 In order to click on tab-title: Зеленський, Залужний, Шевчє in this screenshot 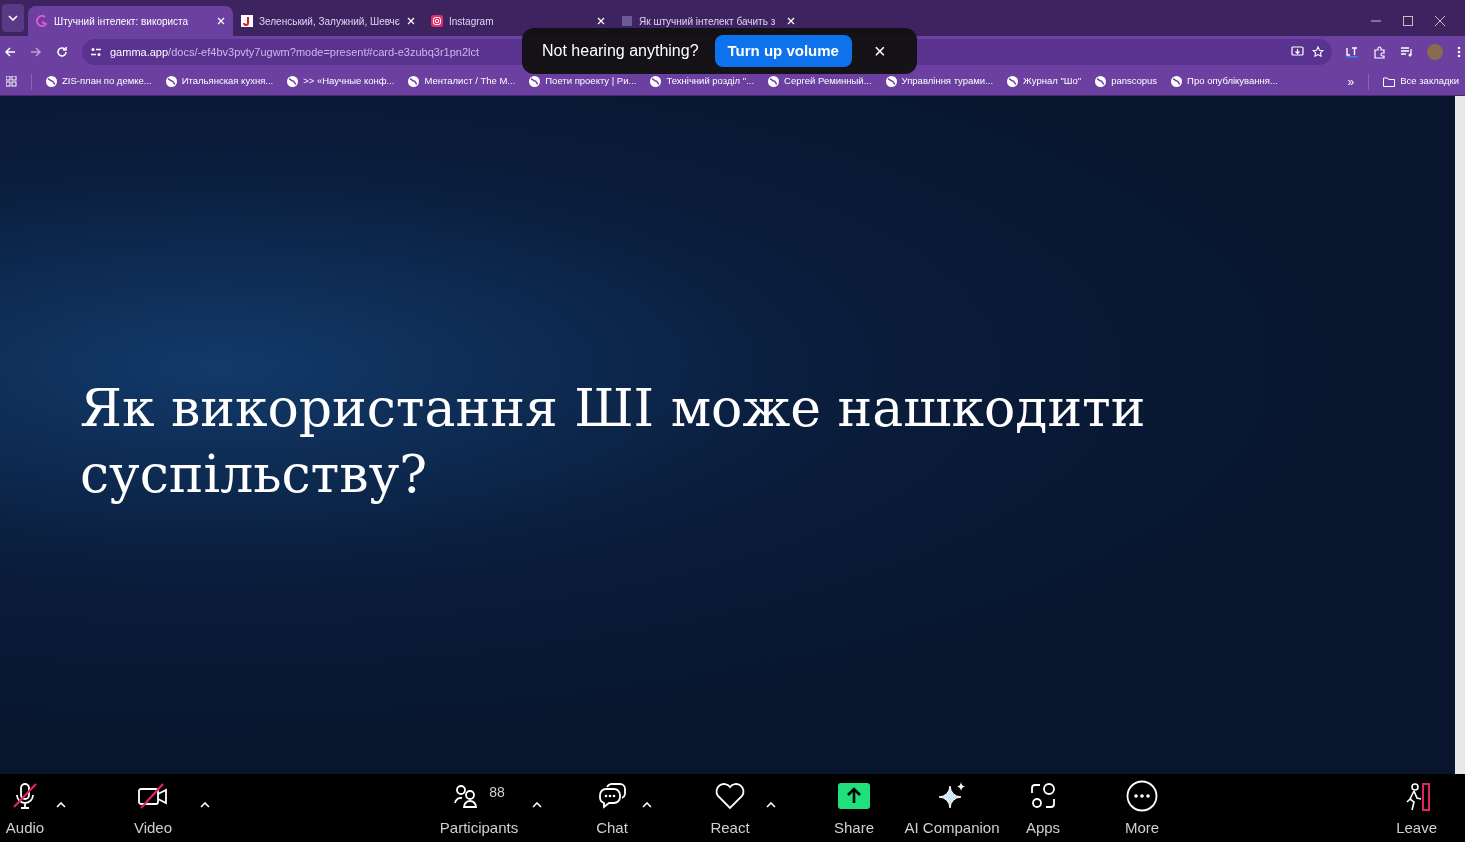, I will do `click(330, 21)`.